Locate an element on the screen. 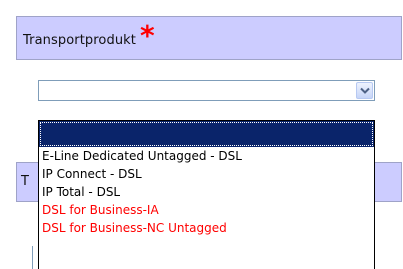  dropdown-option-dsl-for-business-nc-untagged: DSL for Business-NC Untagged is located at coordinates (206, 228).